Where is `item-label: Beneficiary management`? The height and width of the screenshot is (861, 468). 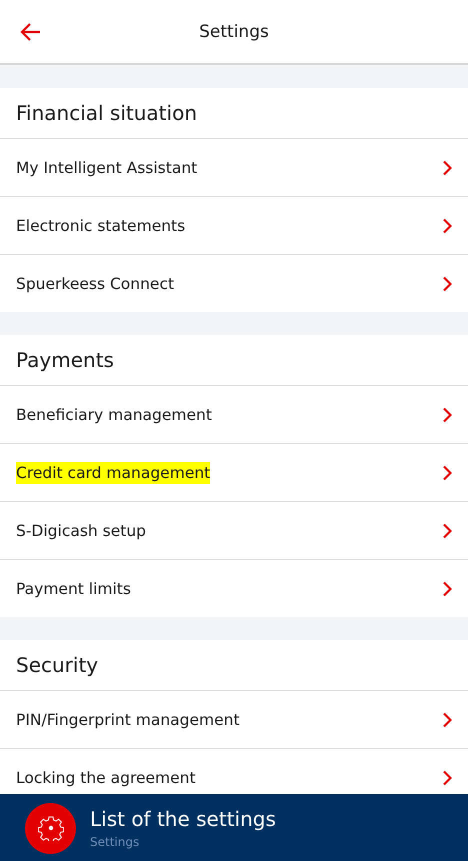 item-label: Beneficiary management is located at coordinates (114, 415).